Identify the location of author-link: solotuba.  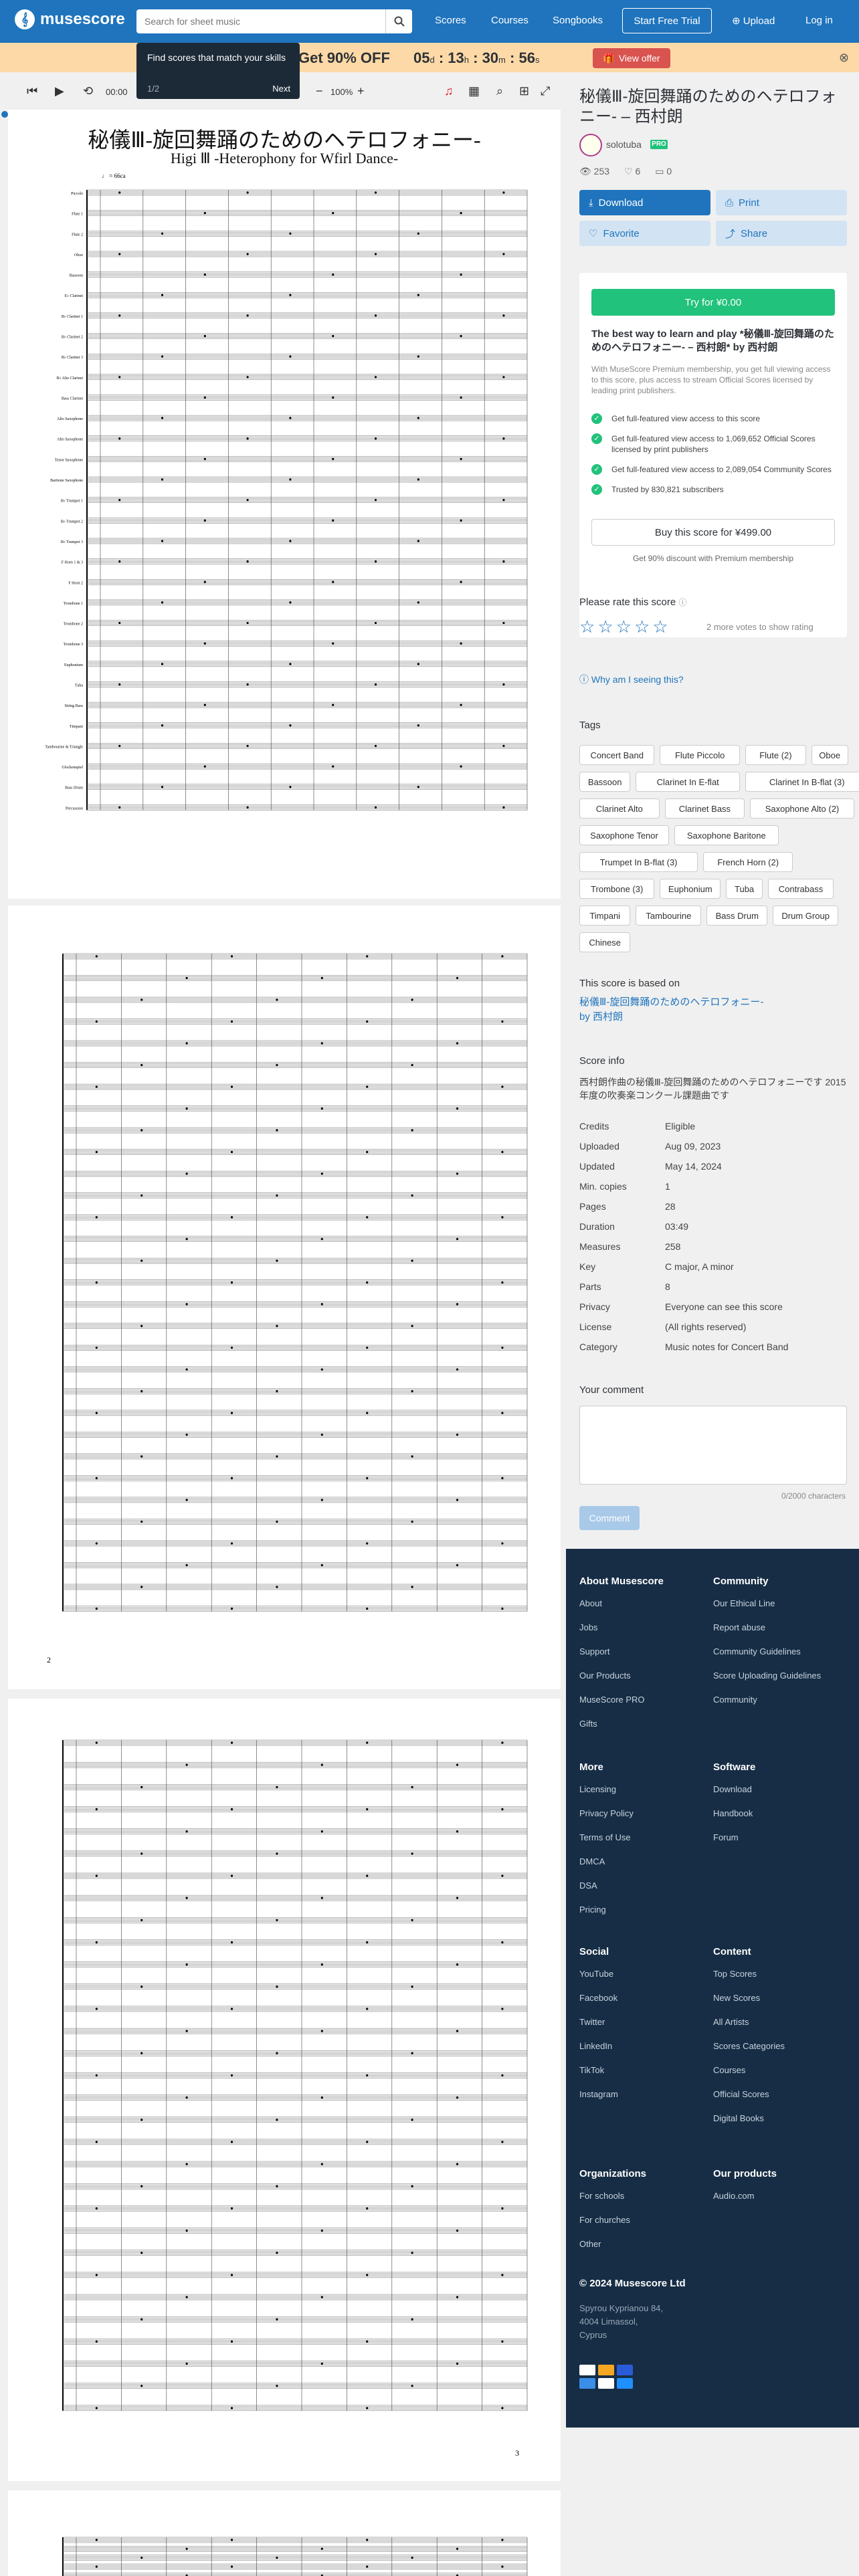
(624, 144).